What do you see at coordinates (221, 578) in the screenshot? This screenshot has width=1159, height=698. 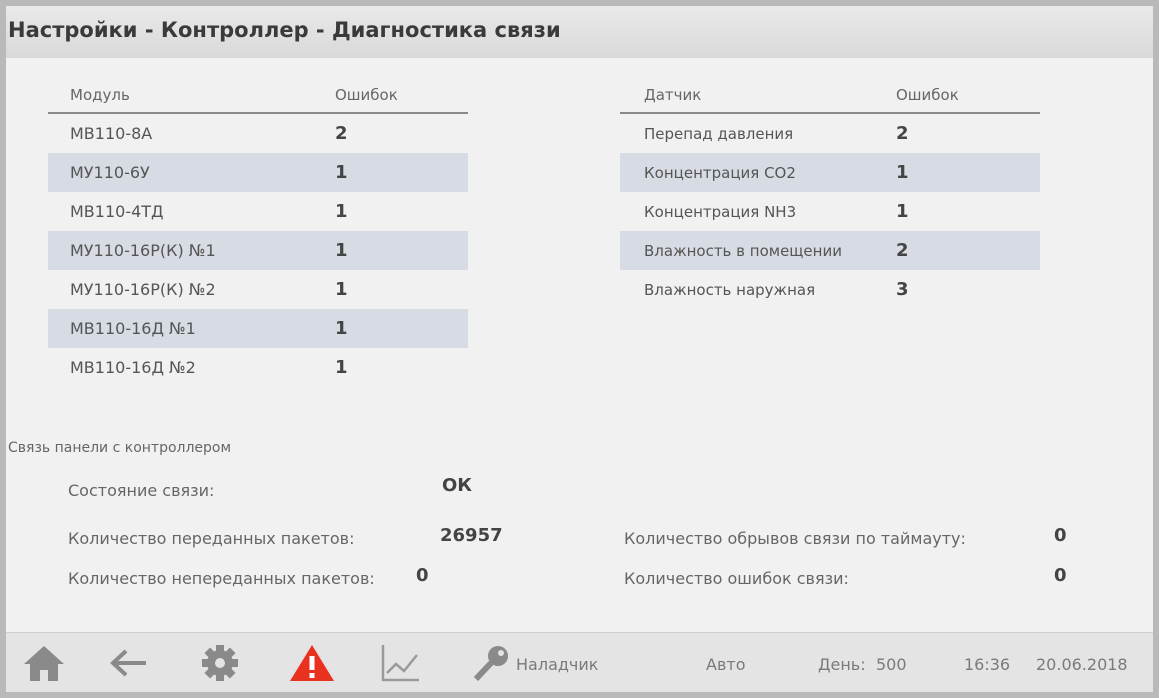 I see `unsent-packets-label: Количество непереданных пакетов:` at bounding box center [221, 578].